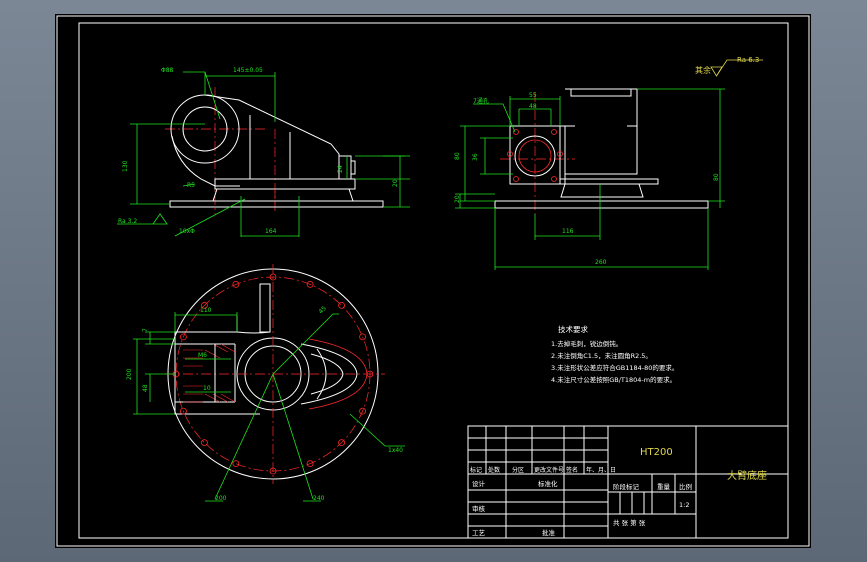  Describe the element at coordinates (684, 505) in the screenshot. I see `scale-value: 1:2` at that location.